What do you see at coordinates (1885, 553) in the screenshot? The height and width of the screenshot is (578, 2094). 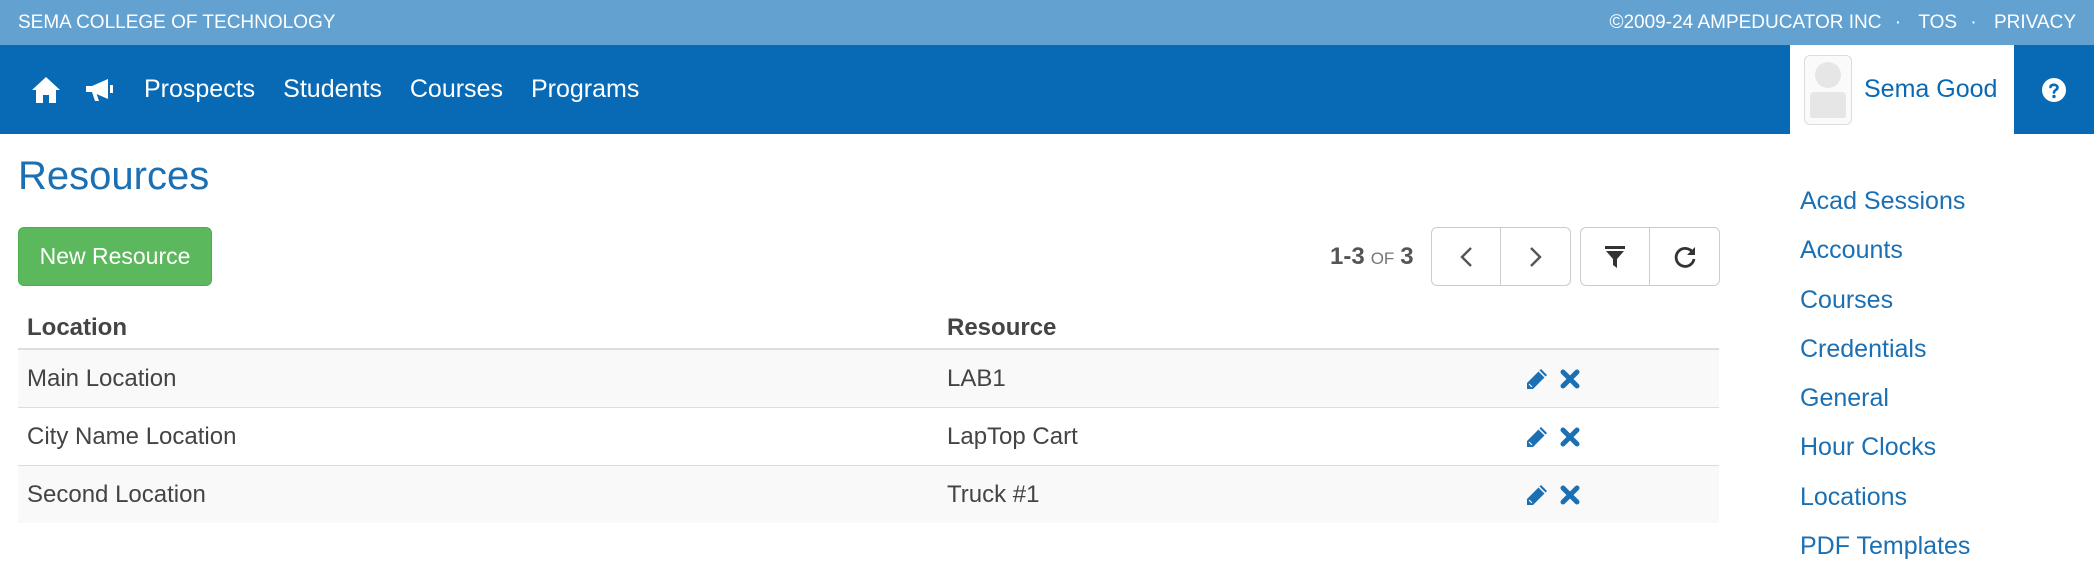 I see `sidebar-item-pdf-templates: PDF Templates` at bounding box center [1885, 553].